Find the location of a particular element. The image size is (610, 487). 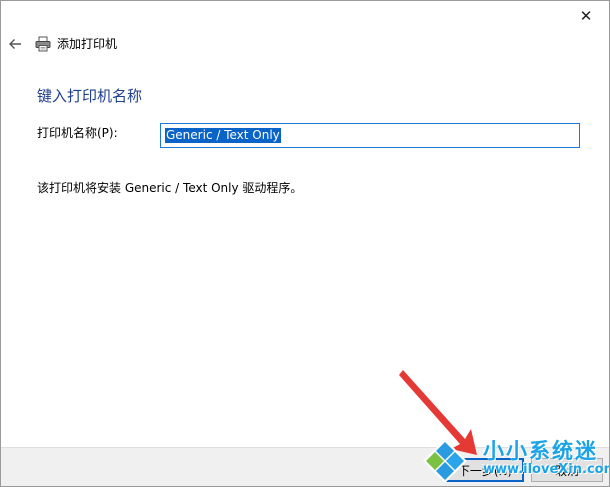

back-arrow-icon is located at coordinates (15, 44).